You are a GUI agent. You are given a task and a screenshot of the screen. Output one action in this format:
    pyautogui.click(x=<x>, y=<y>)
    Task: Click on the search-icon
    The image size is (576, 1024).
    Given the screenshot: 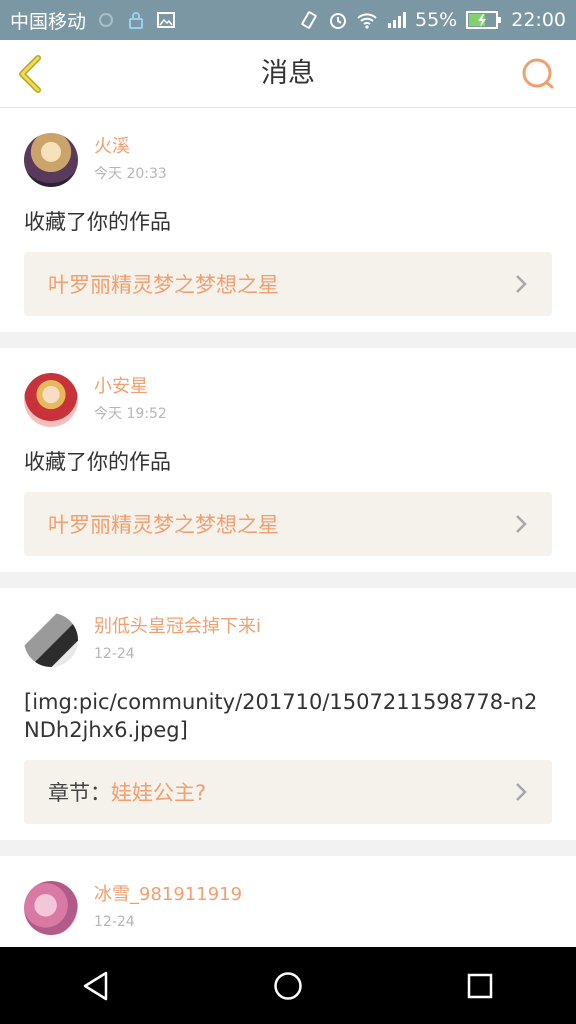 What is the action you would take?
    pyautogui.click(x=538, y=73)
    